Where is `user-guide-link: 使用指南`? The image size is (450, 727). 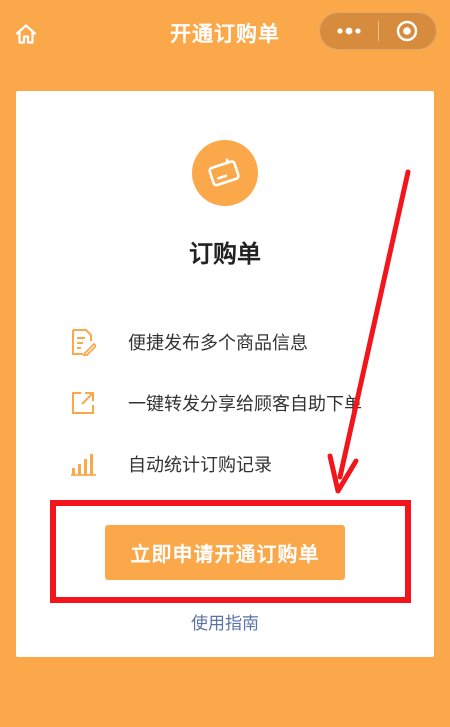
user-guide-link: 使用指南 is located at coordinates (225, 621).